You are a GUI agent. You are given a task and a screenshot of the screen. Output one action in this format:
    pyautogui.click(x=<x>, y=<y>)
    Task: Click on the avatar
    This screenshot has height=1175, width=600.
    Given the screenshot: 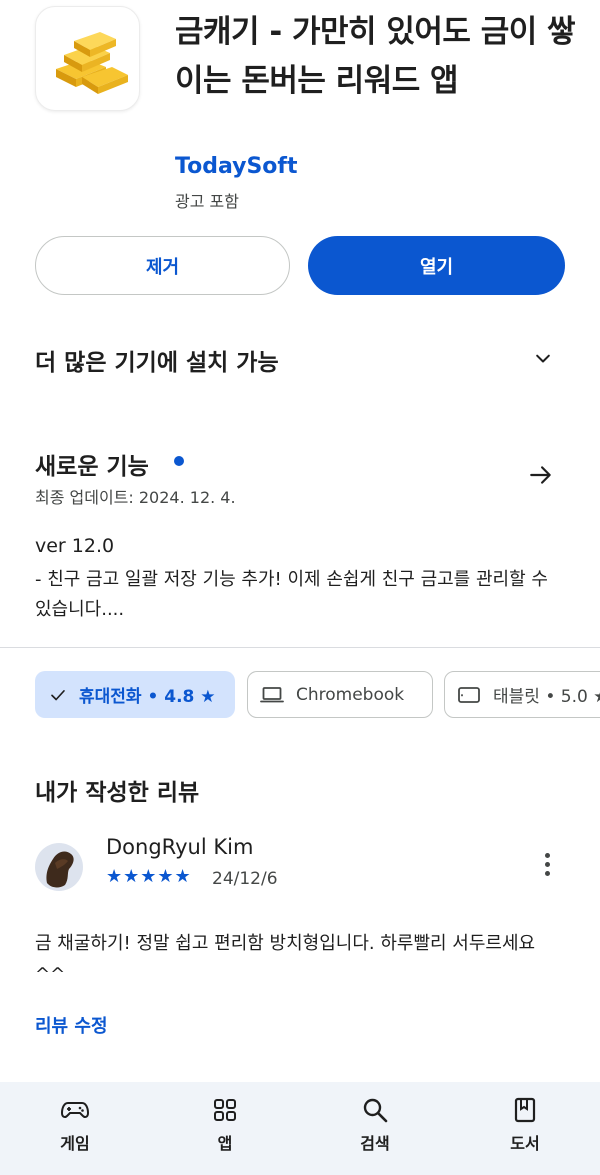 What is the action you would take?
    pyautogui.click(x=59, y=867)
    